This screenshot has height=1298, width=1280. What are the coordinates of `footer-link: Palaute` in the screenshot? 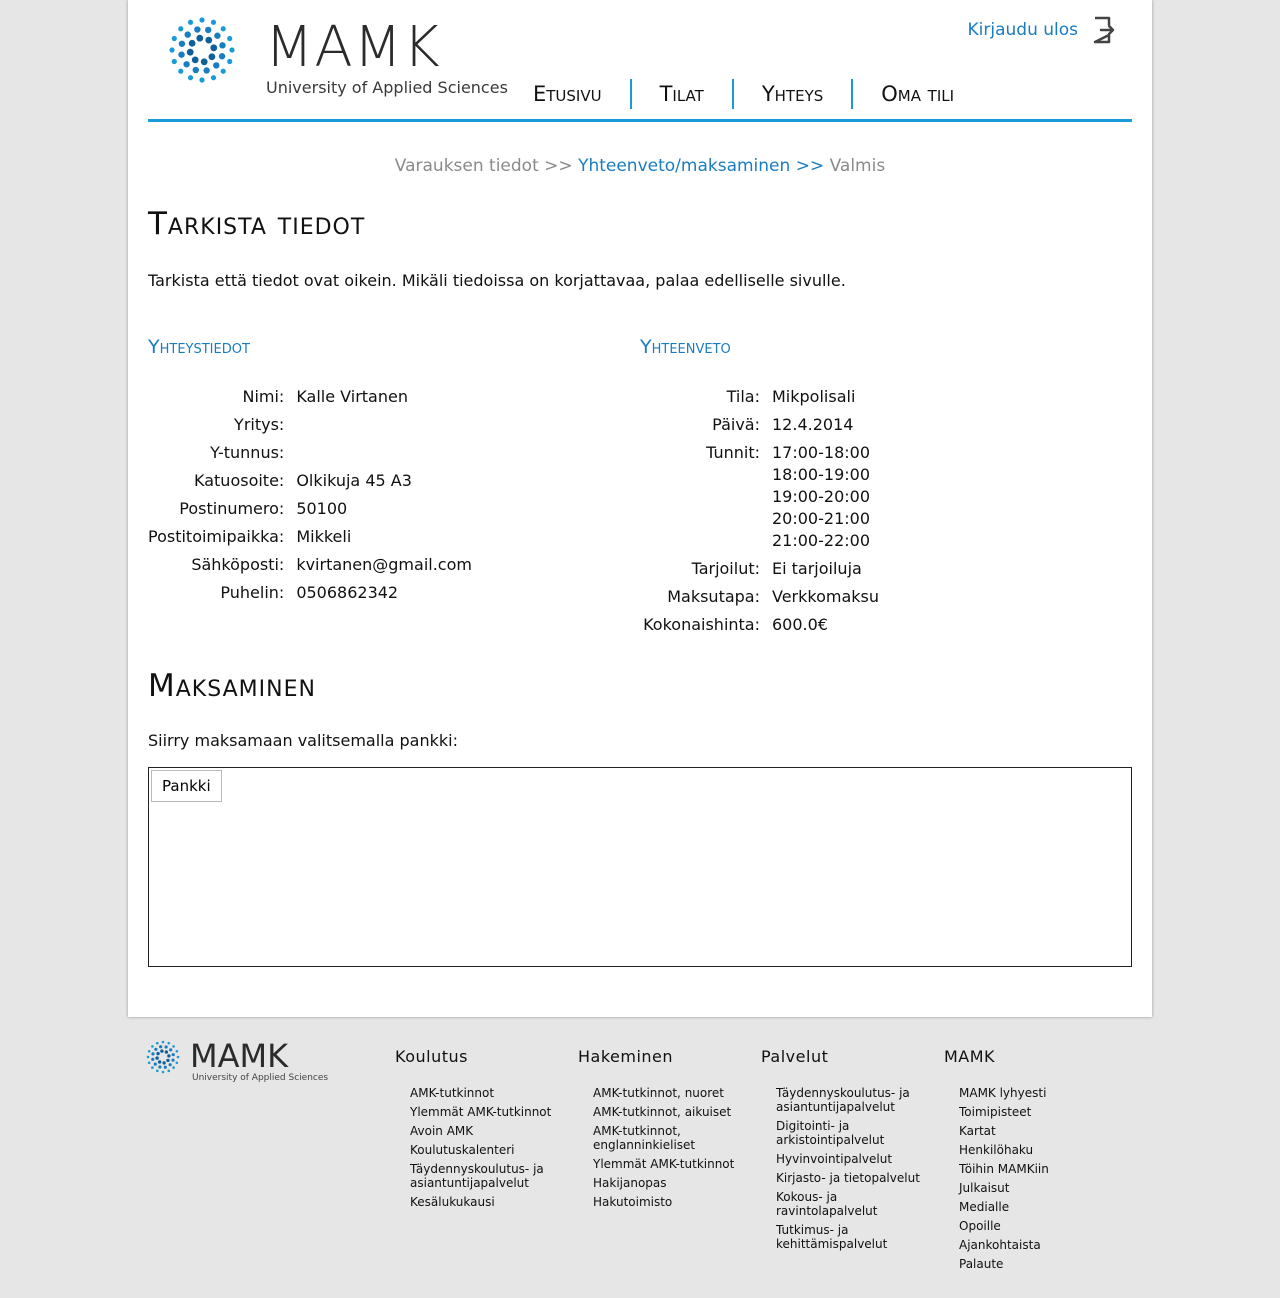 It's located at (1036, 1264).